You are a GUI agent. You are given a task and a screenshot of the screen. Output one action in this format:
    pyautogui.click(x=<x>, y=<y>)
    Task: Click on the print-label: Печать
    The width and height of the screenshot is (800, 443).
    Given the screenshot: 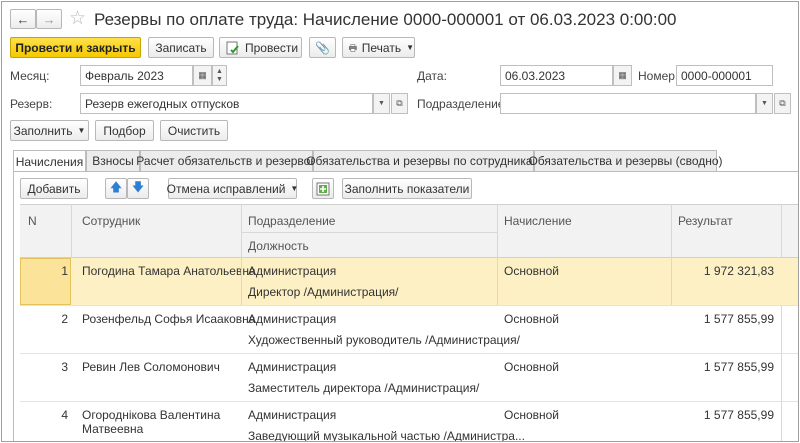 What is the action you would take?
    pyautogui.click(x=381, y=47)
    